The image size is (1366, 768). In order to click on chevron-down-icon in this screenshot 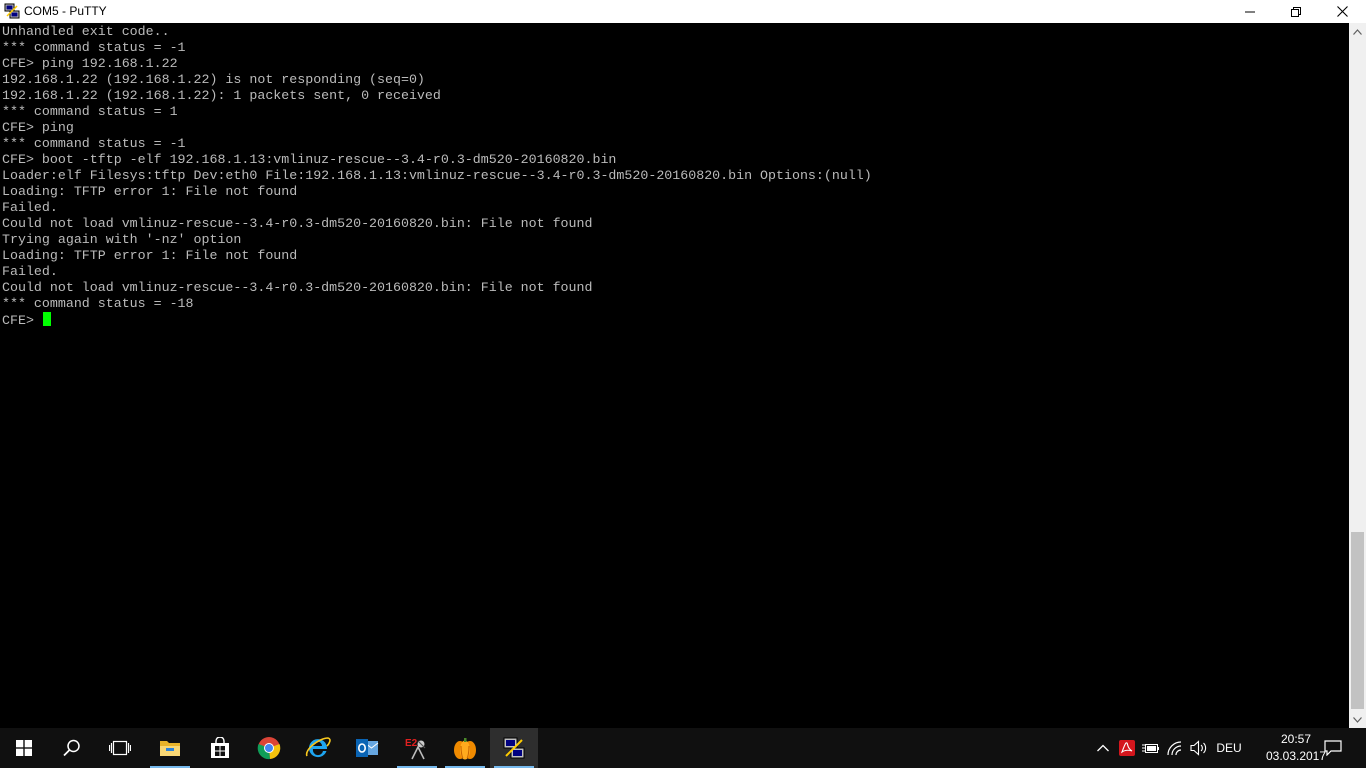, I will do `click(1357, 719)`.